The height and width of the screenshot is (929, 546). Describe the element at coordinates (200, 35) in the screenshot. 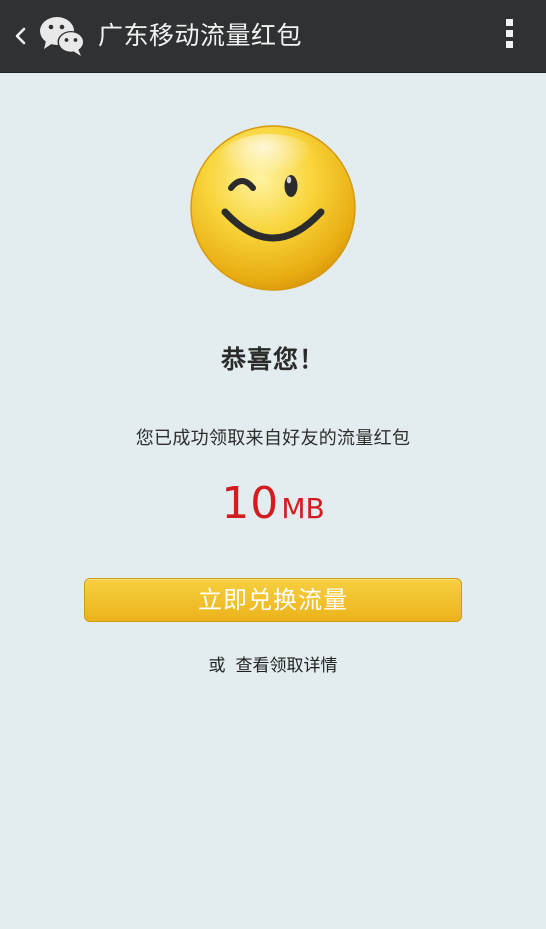

I see `page-title: 广东移动流量红包` at that location.